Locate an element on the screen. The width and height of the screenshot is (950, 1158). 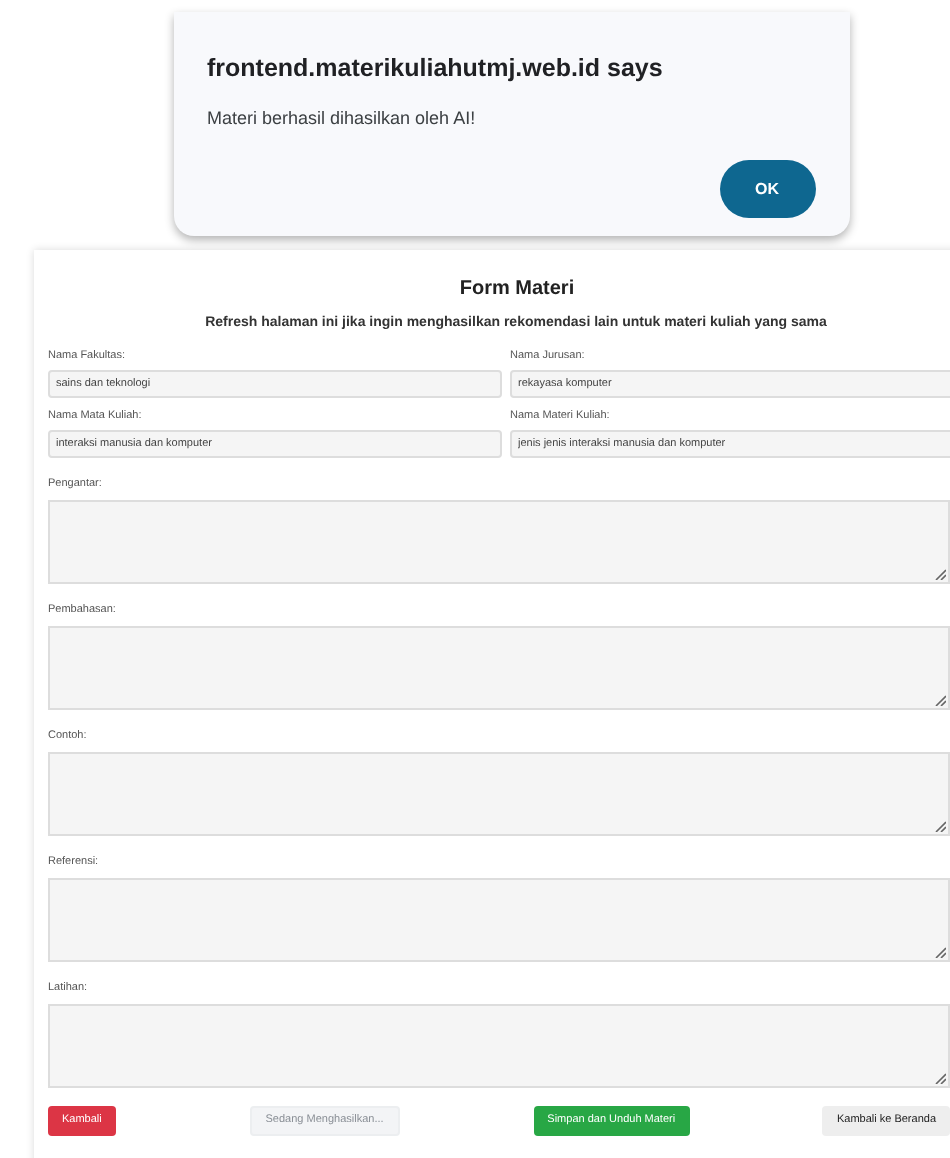
form-title: Form Materi is located at coordinates (517, 290).